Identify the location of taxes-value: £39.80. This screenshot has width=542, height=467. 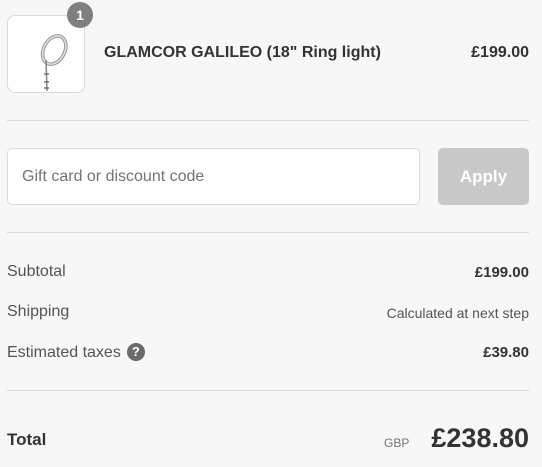
(506, 352).